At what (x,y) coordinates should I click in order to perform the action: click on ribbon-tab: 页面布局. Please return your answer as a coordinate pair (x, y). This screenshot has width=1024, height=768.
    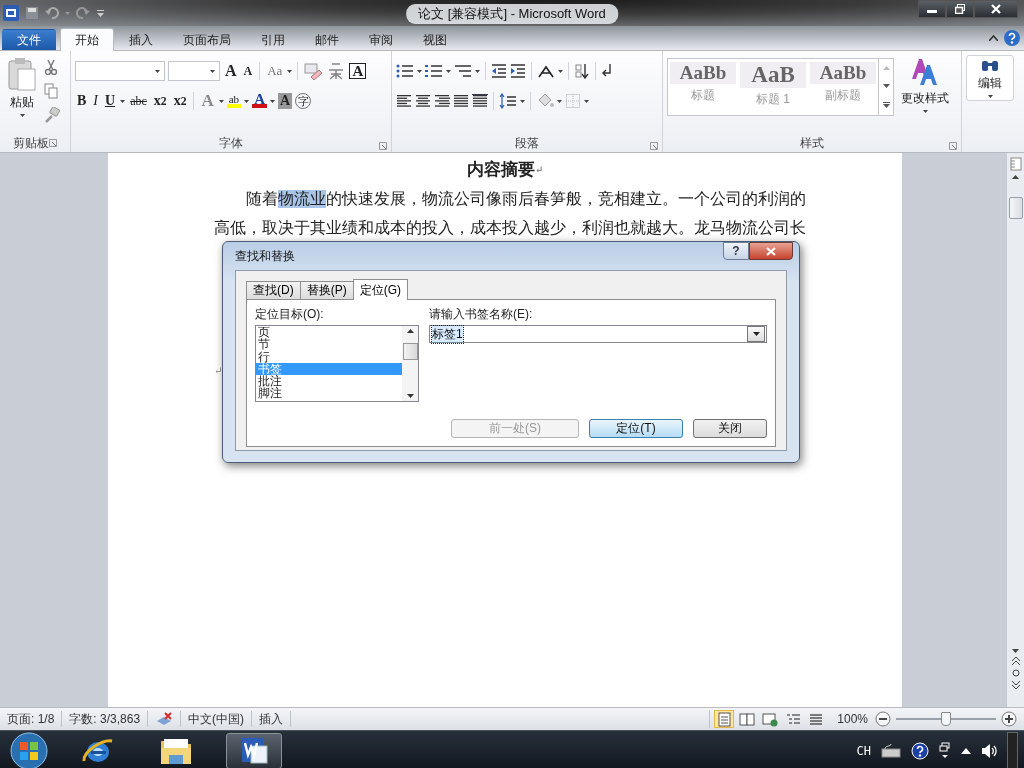
    Looking at the image, I should click on (207, 39).